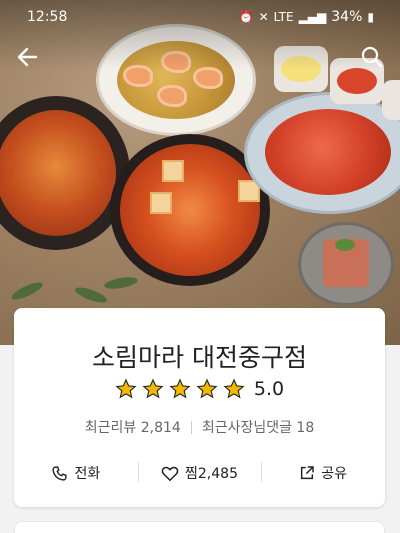 The width and height of the screenshot is (400, 533). I want to click on search-icon, so click(372, 57).